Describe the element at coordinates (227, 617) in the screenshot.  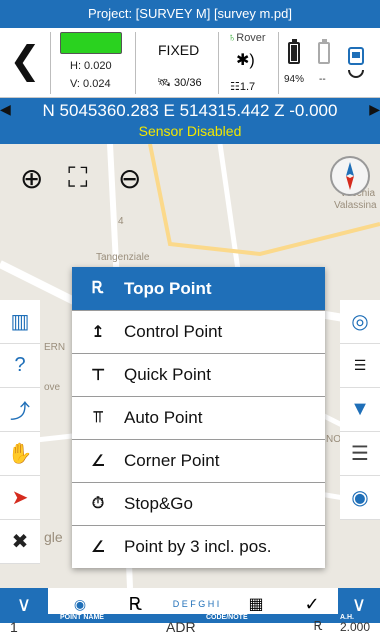
I see `code-note-label: CODE/NOTE` at that location.